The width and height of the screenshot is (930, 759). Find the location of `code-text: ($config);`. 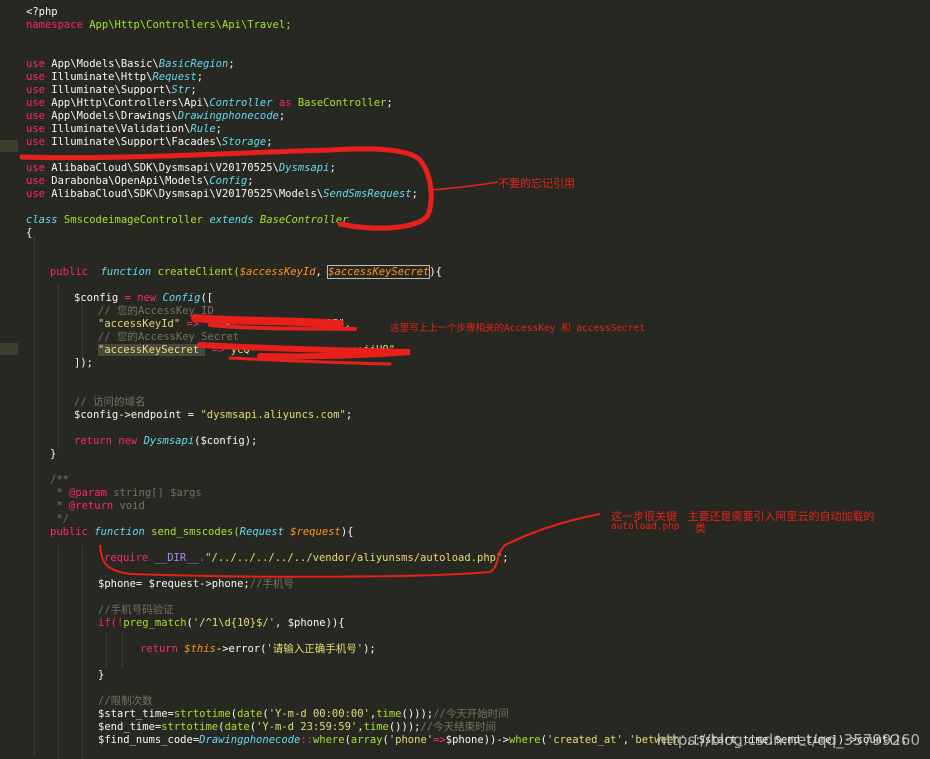

code-text: ($config); is located at coordinates (226, 441).